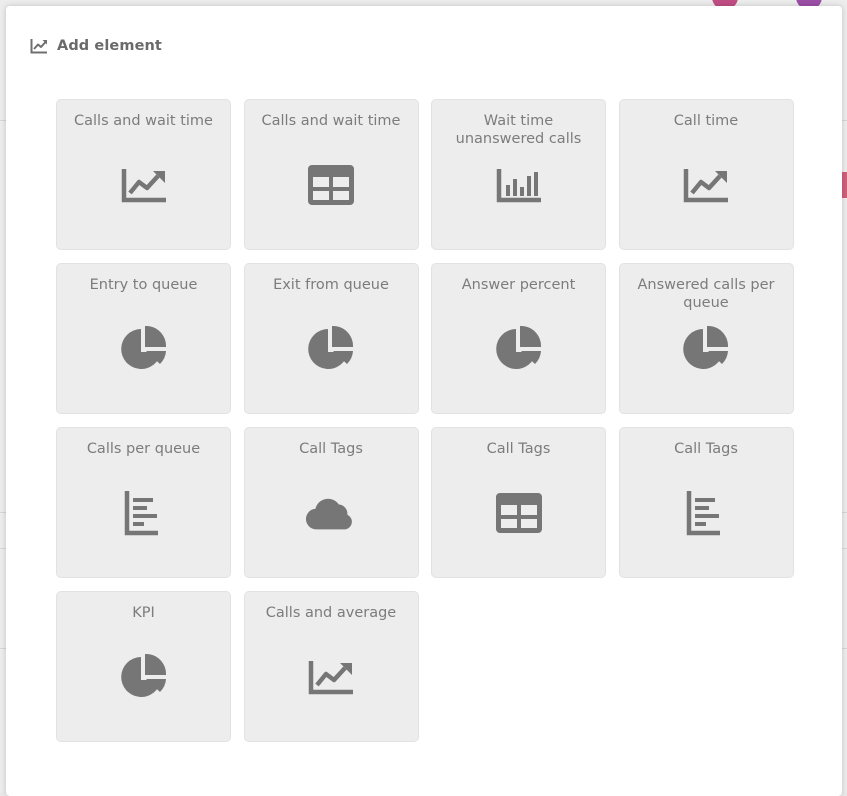  What do you see at coordinates (518, 130) in the screenshot?
I see `tile-label: Wait time unanswered calls` at bounding box center [518, 130].